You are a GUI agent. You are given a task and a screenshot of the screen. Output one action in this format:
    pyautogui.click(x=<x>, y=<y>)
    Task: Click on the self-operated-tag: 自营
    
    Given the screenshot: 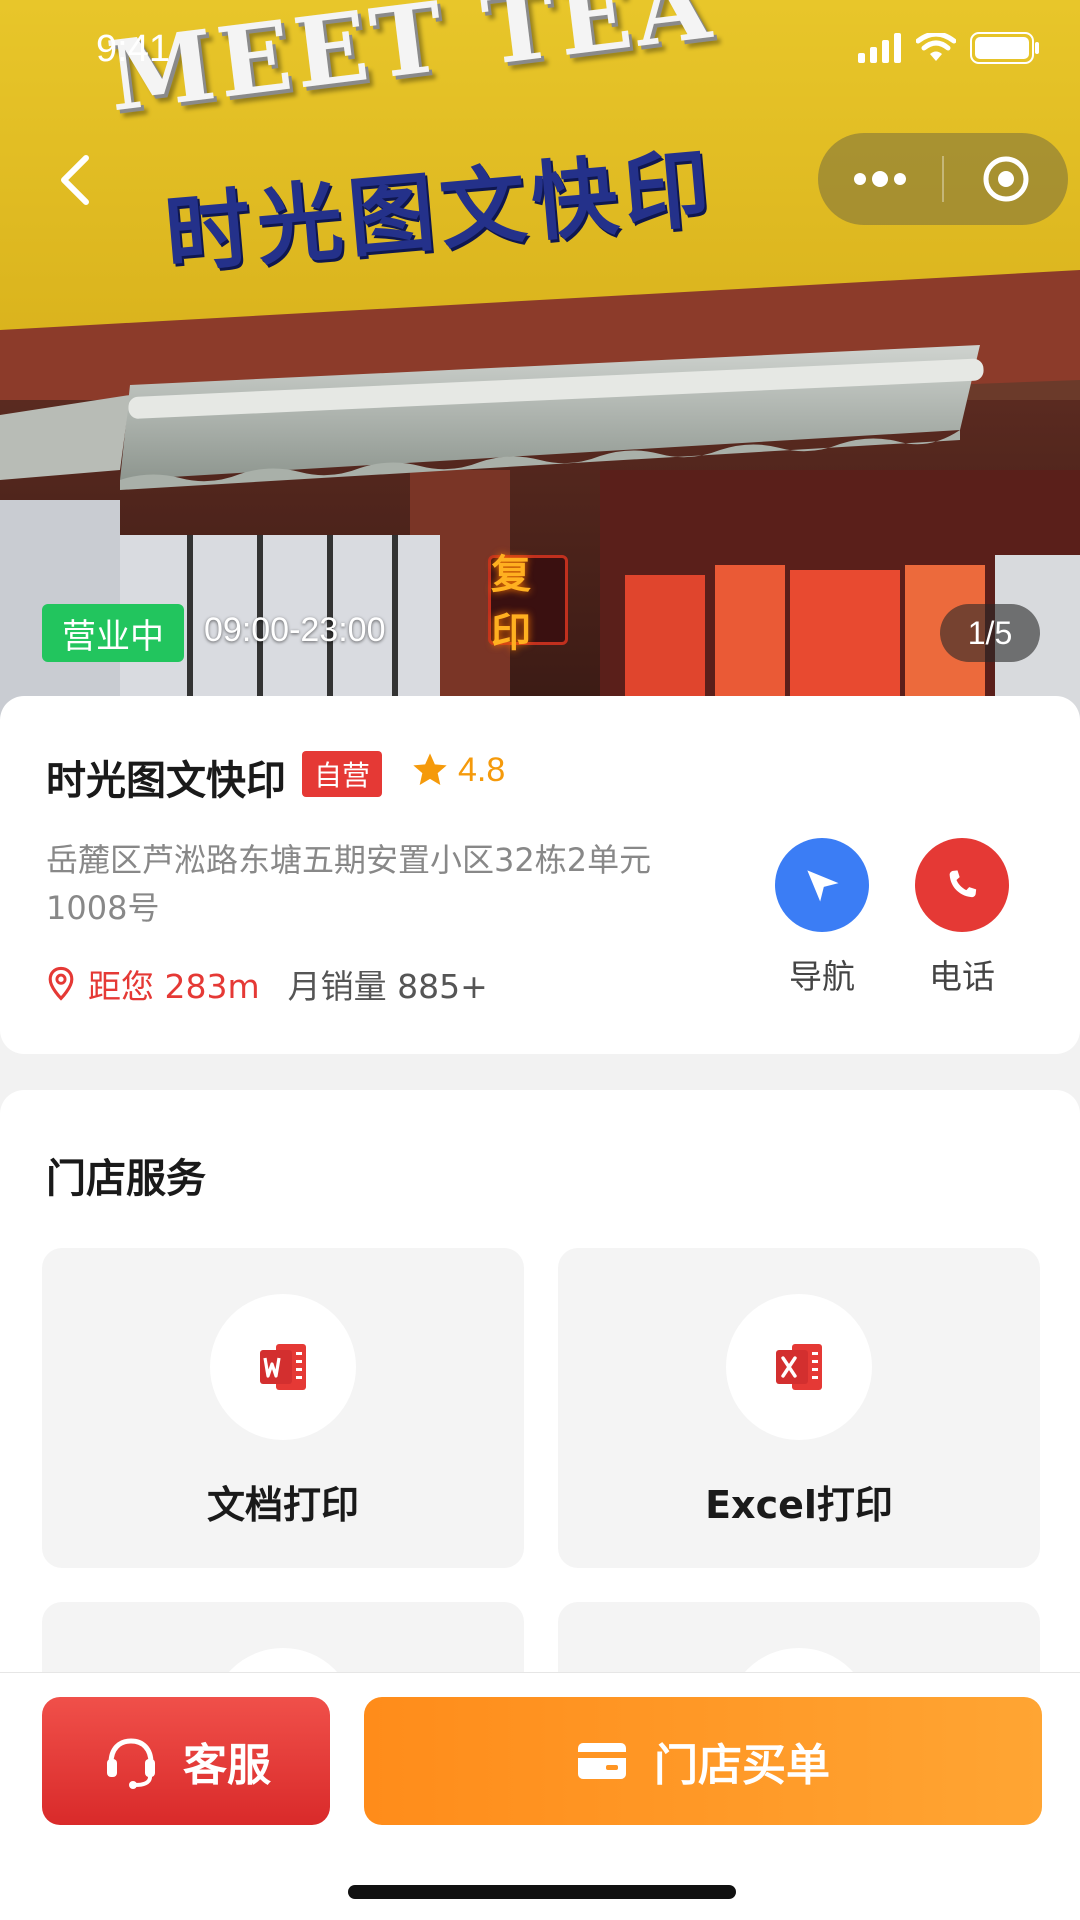 What is the action you would take?
    pyautogui.click(x=342, y=774)
    